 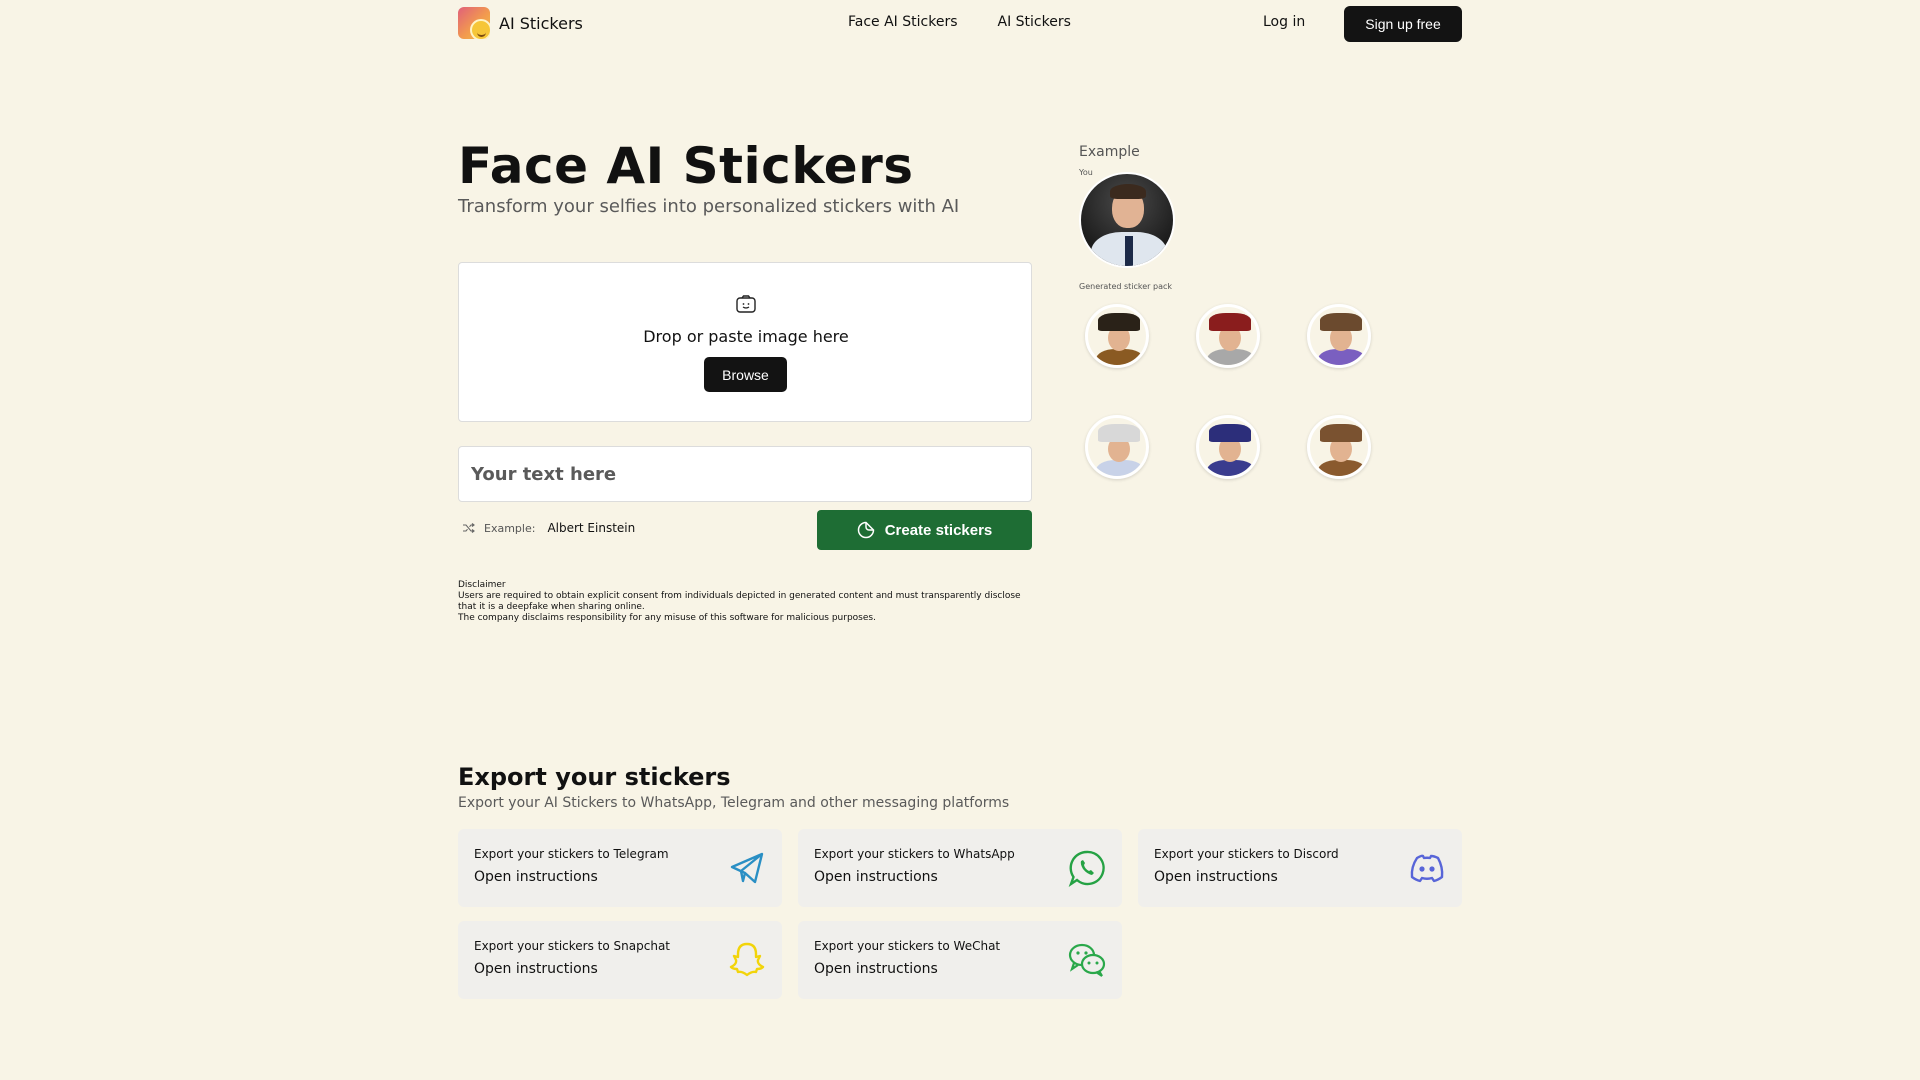 I want to click on login-link: Log in, so click(x=1284, y=22).